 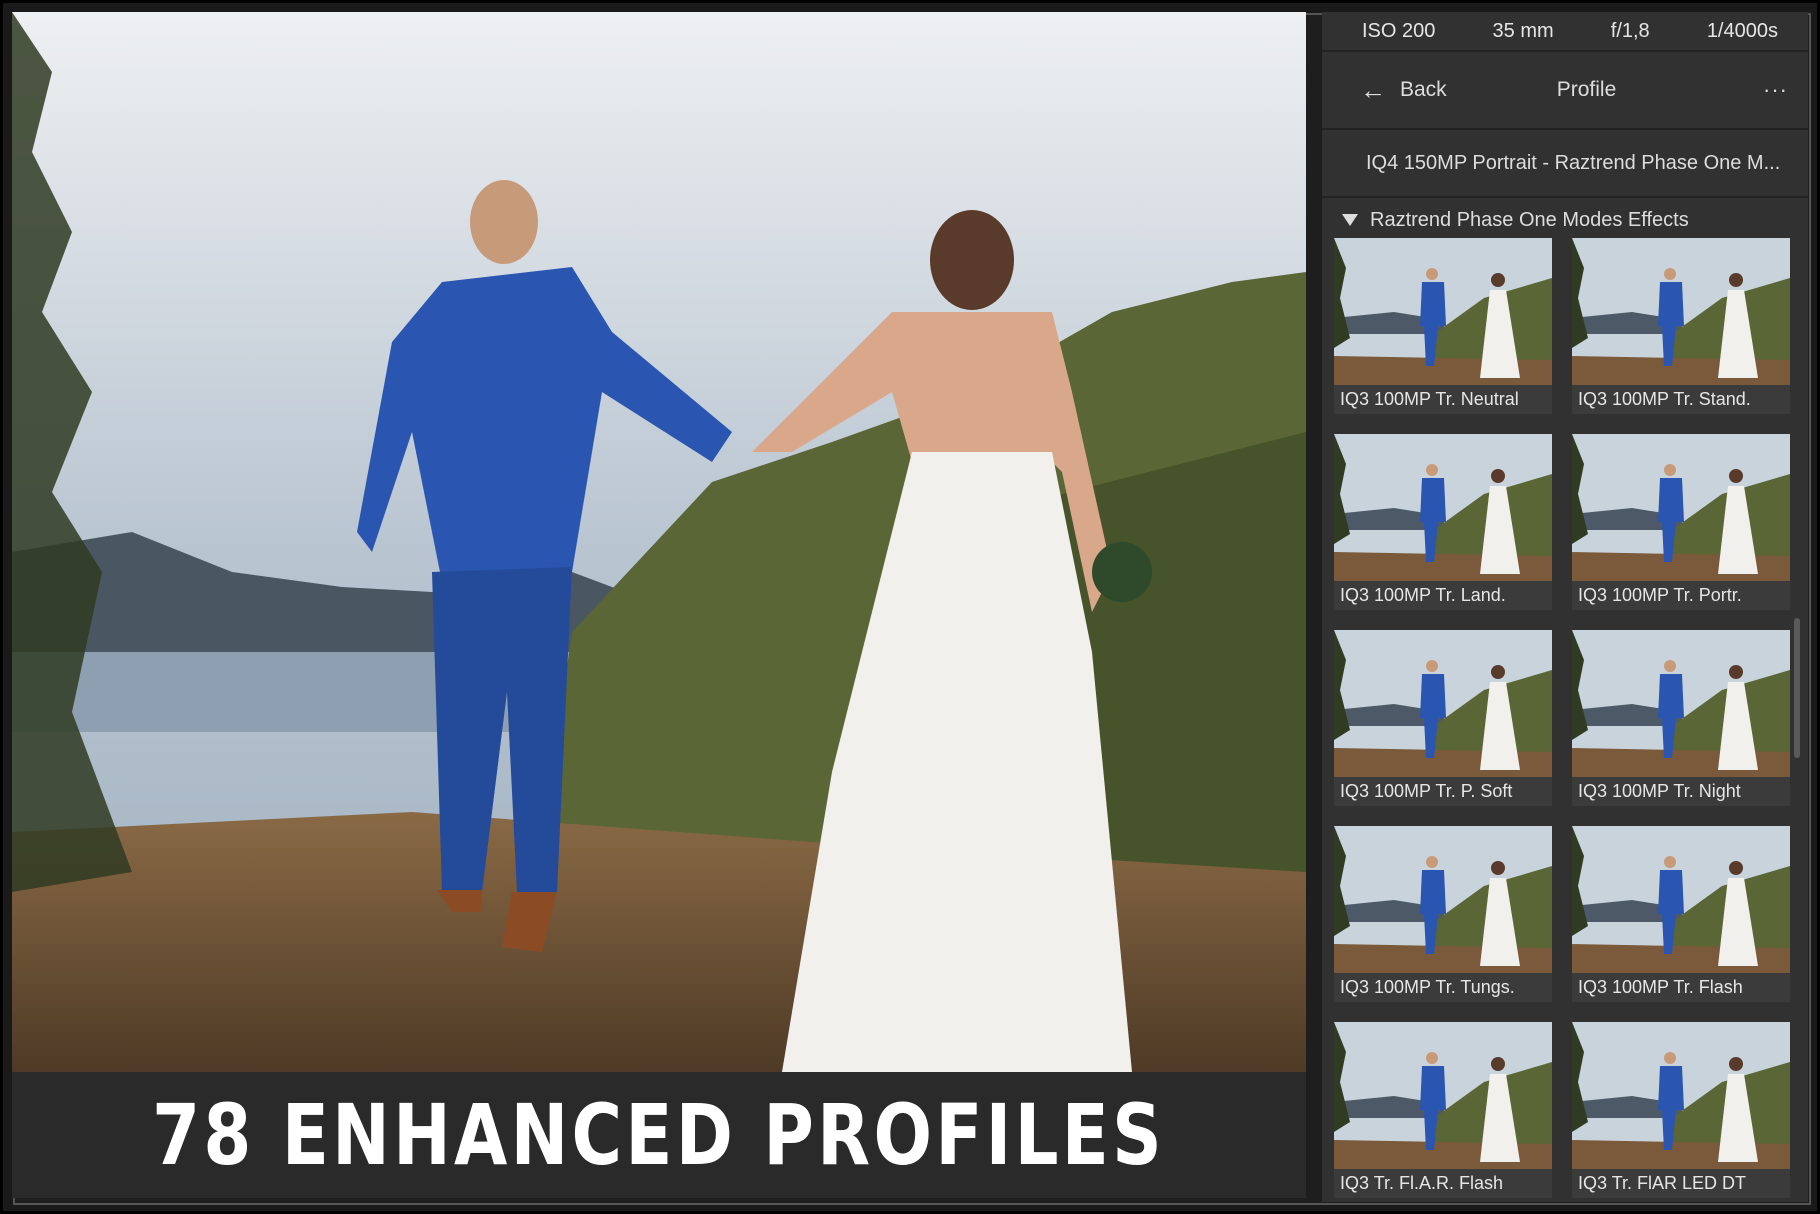 I want to click on thumbnail-label: IQ3 100MP Tr. Stand., so click(x=1681, y=399).